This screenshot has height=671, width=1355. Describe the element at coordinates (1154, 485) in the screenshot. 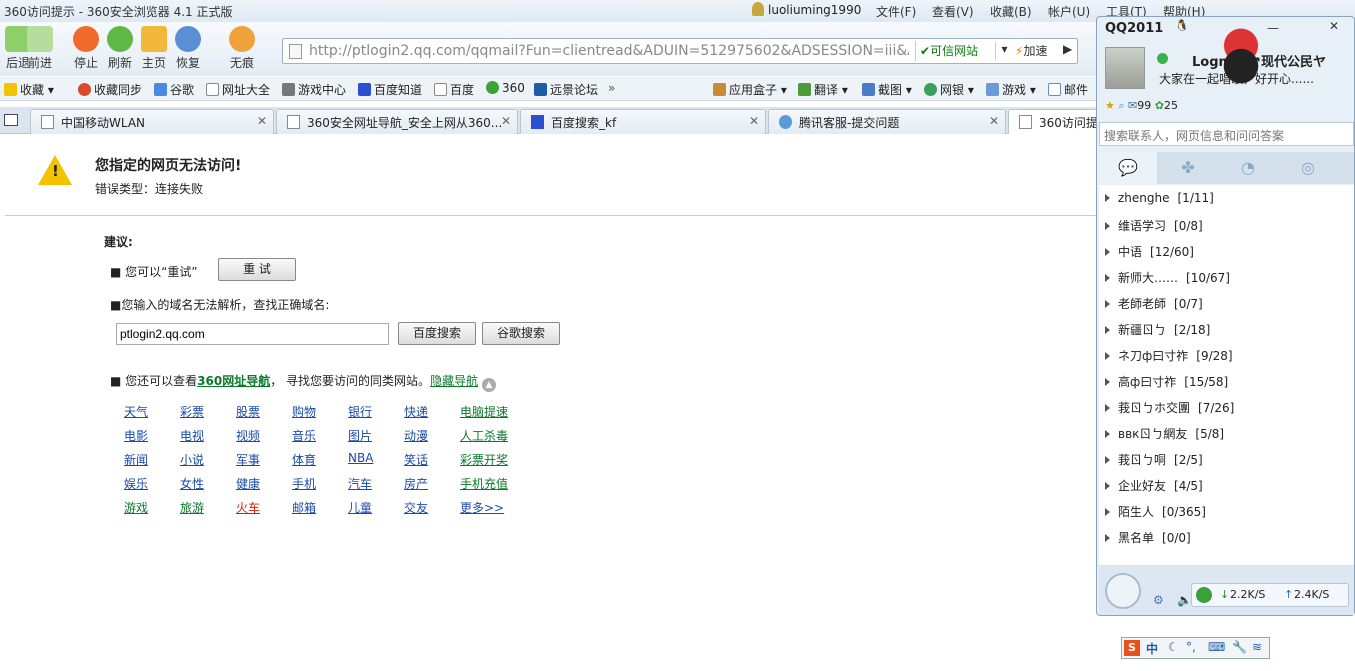

I see `contact-group: 企业好友 [4/5]` at that location.